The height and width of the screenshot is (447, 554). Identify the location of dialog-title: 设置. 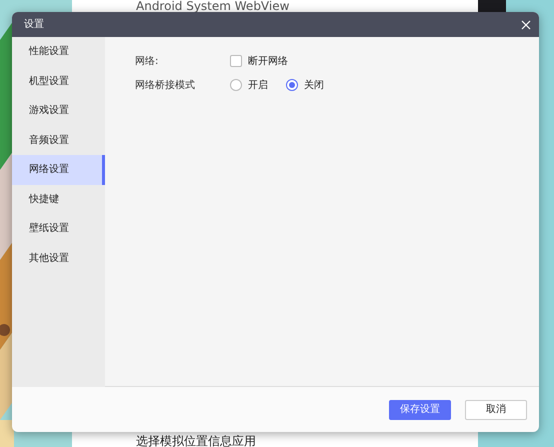
(34, 25).